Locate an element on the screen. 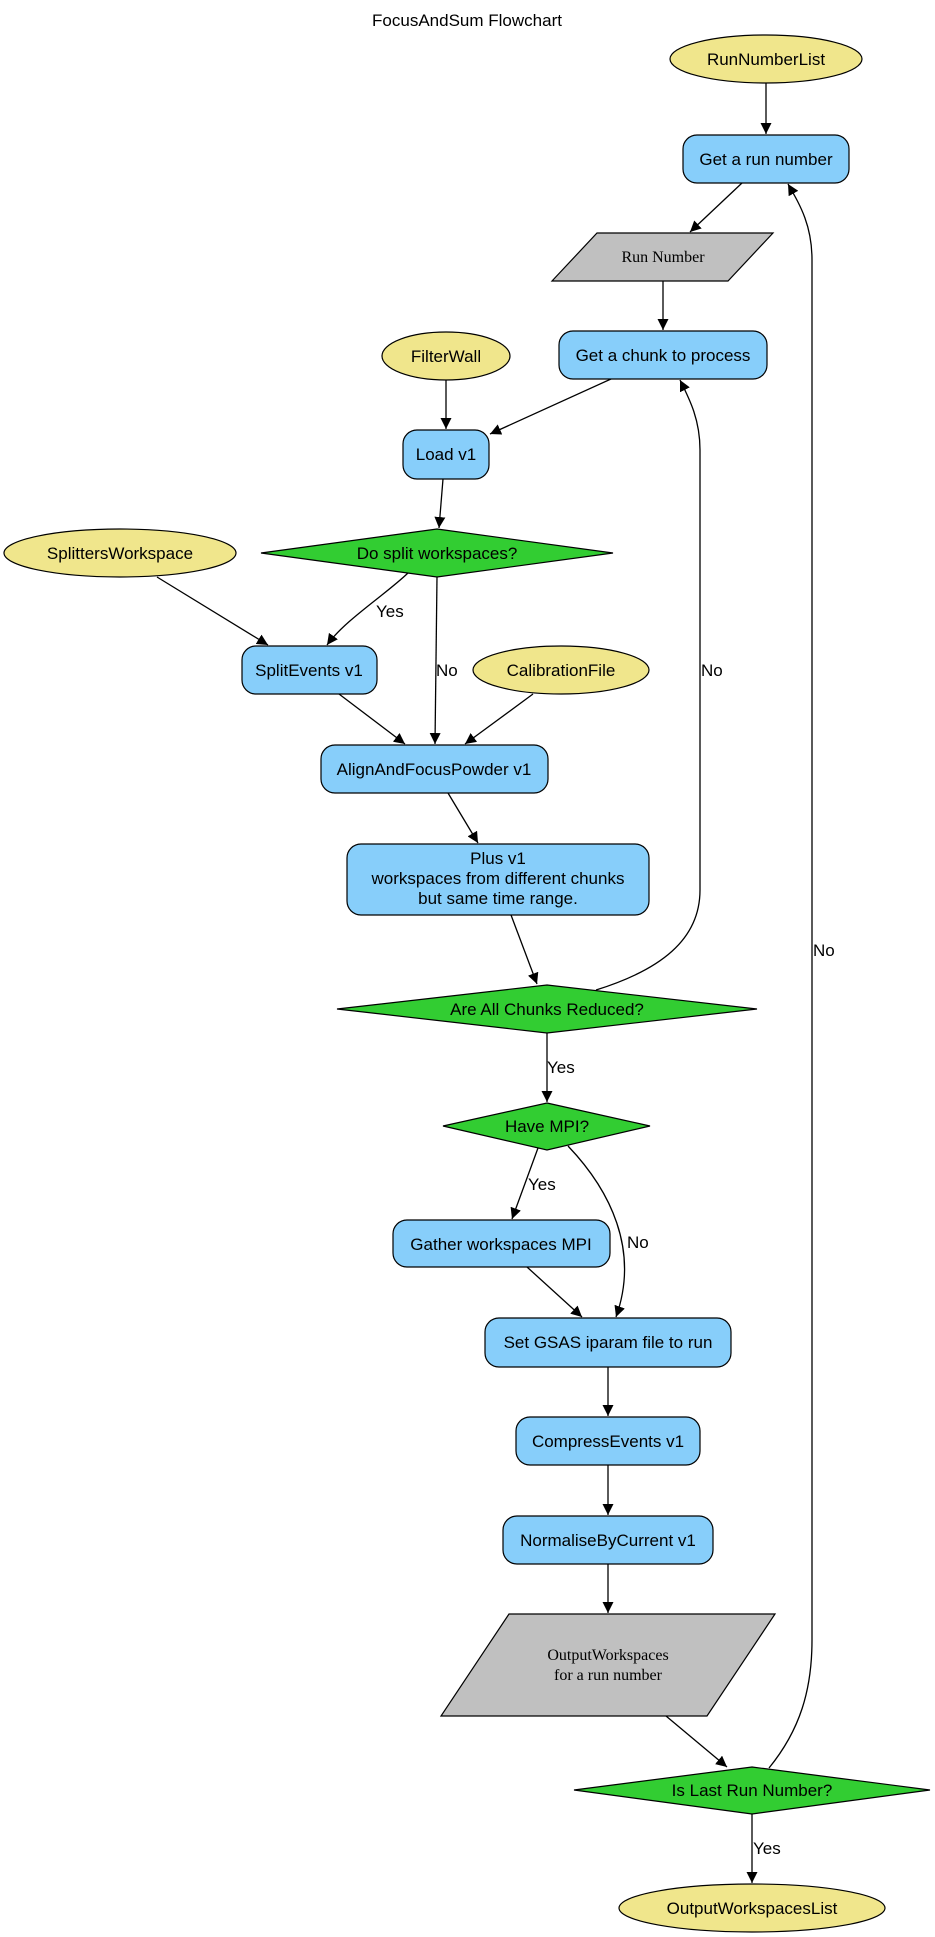 The image size is (935, 1937). node-label: NormaliseByCurrent v1 is located at coordinates (608, 1540).